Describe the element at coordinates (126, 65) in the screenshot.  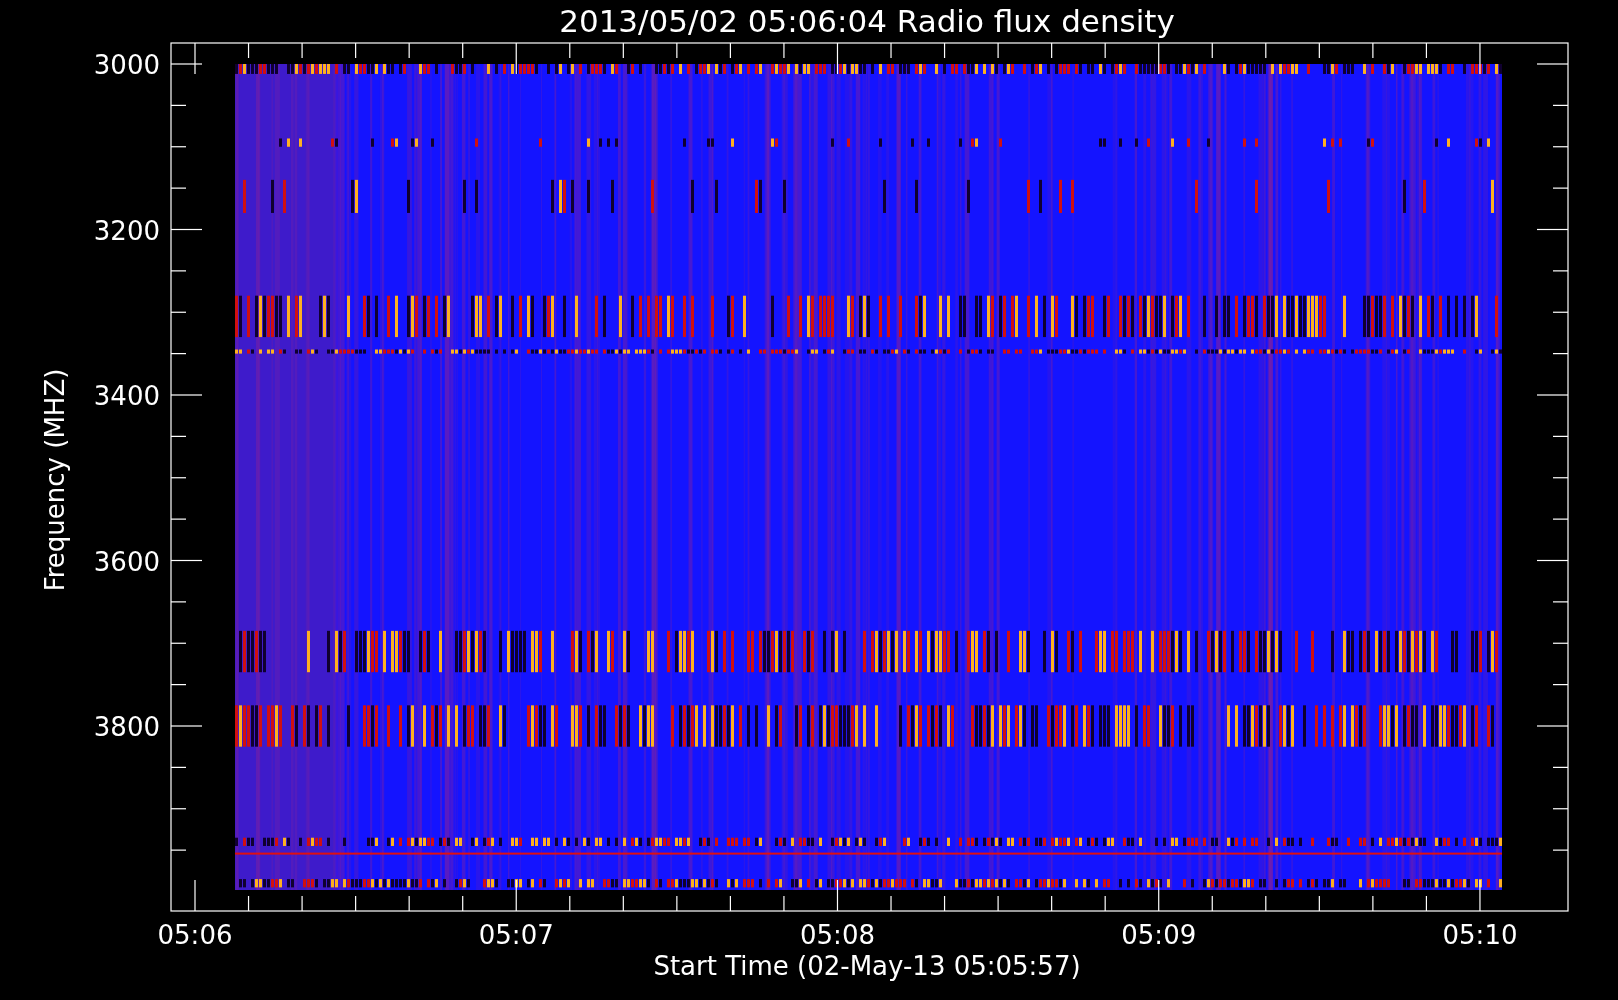
I see `tick-label: 3000` at that location.